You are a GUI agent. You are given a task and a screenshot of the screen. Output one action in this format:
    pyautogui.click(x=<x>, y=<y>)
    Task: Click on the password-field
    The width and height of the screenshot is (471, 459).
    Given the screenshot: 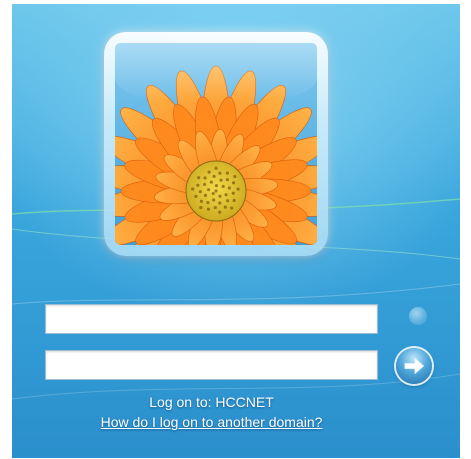 What is the action you would take?
    pyautogui.click(x=211, y=365)
    